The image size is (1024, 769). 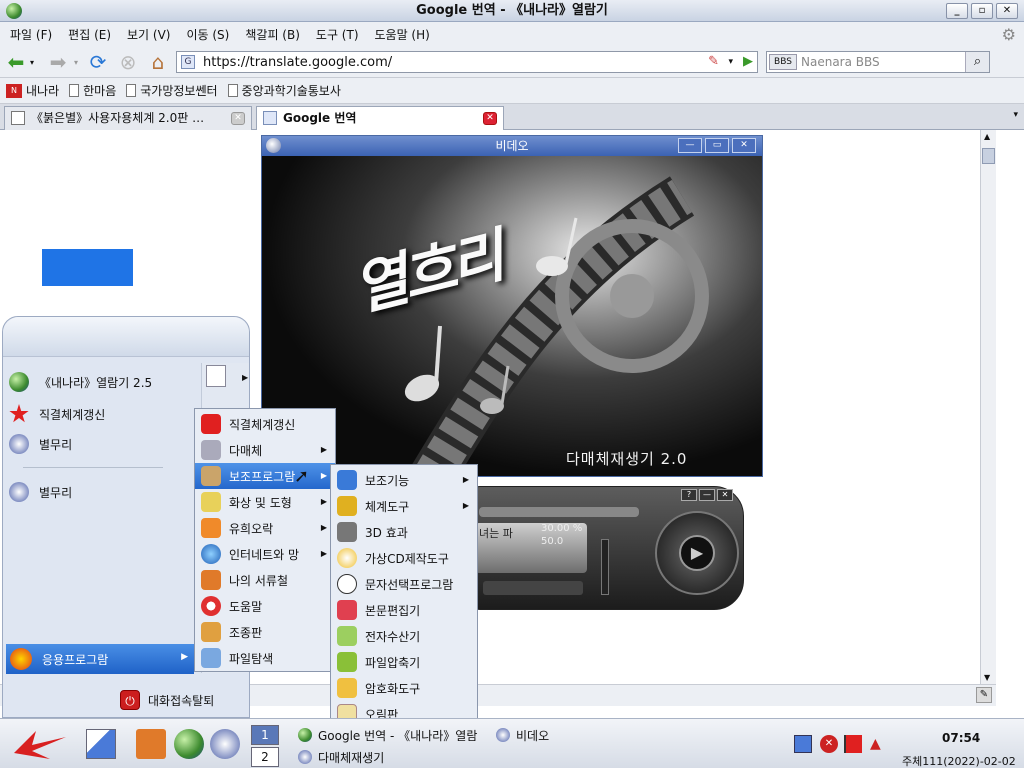 What do you see at coordinates (89, 34) in the screenshot?
I see `menu-edit: 편집 (E)` at bounding box center [89, 34].